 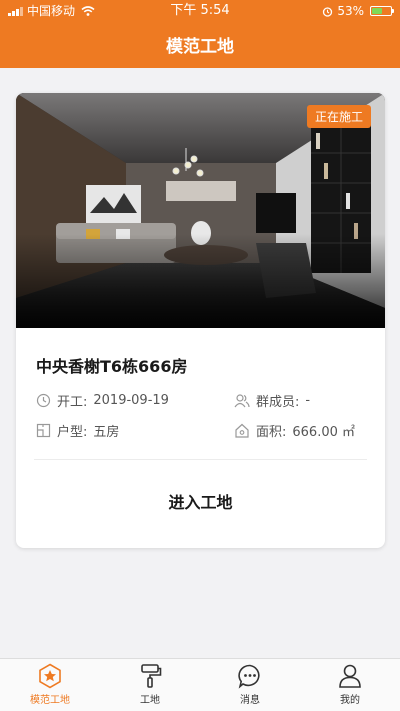 I want to click on people-icon, so click(x=242, y=401).